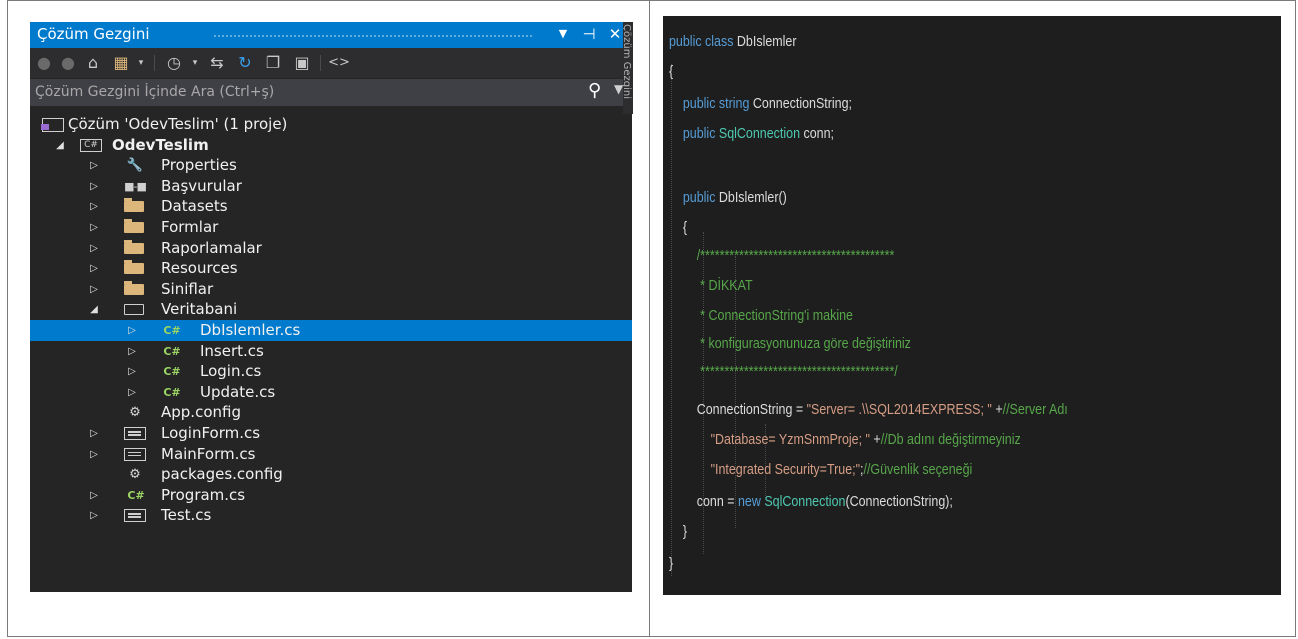 This screenshot has width=1298, height=639. Describe the element at coordinates (331, 495) in the screenshot. I see `tree-item: ▷ C# Program.cs` at that location.